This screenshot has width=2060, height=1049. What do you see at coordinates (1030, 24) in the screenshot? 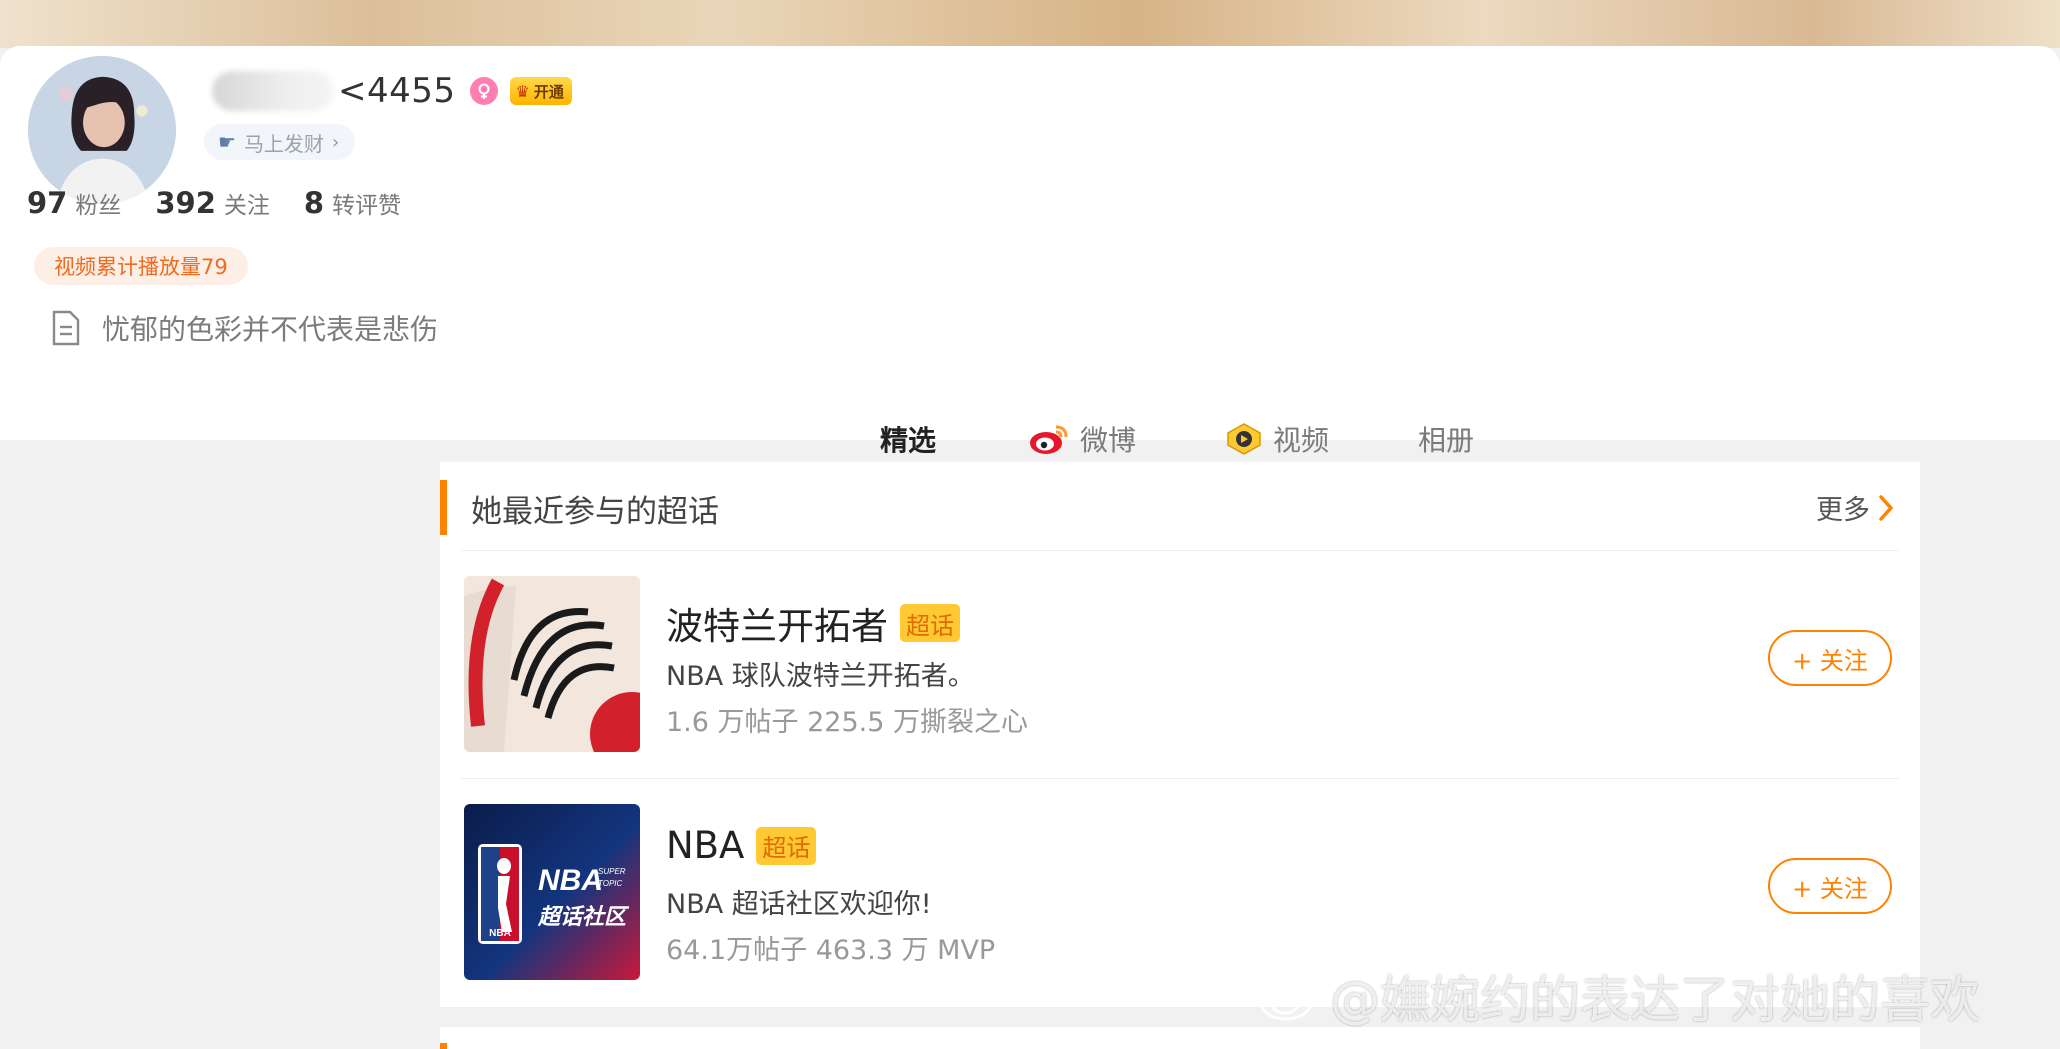
I see `cover-banner` at bounding box center [1030, 24].